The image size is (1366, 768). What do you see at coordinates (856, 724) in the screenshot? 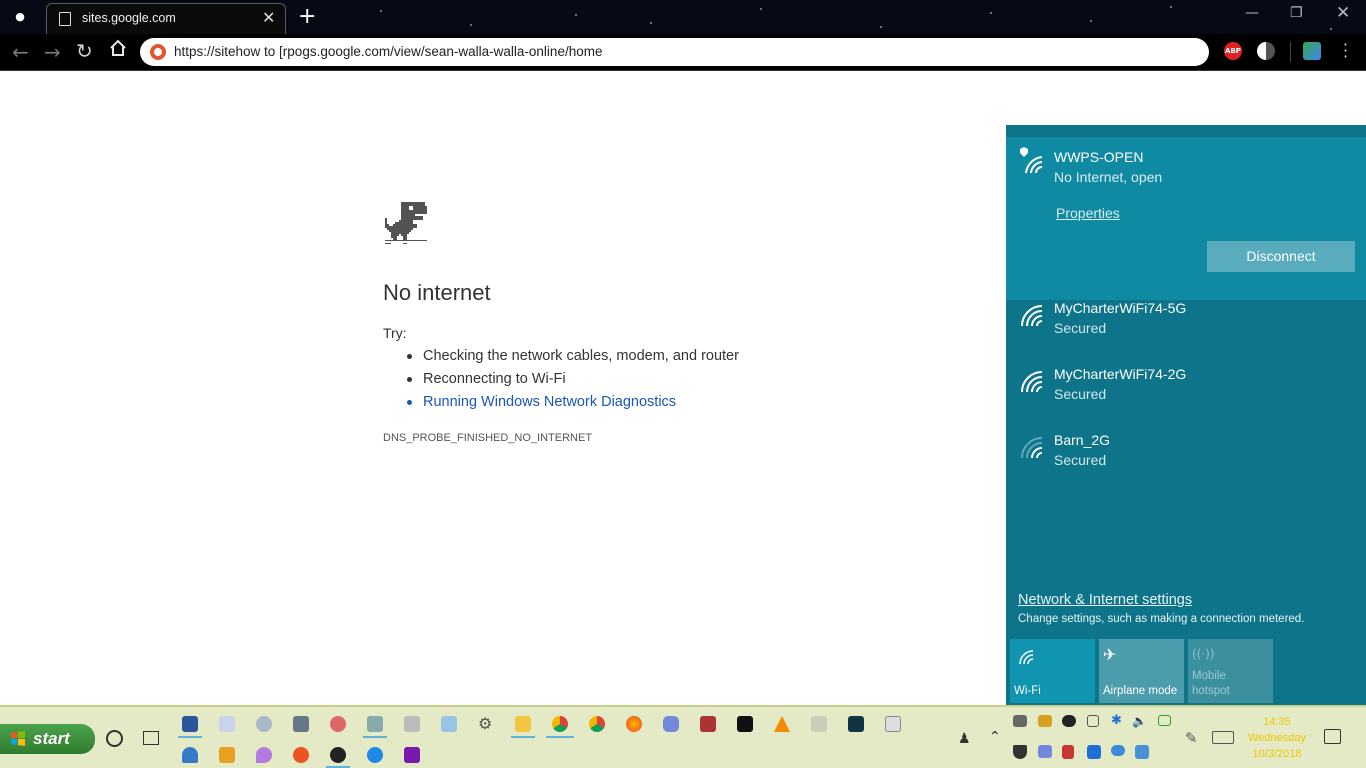
I see `book-icon` at bounding box center [856, 724].